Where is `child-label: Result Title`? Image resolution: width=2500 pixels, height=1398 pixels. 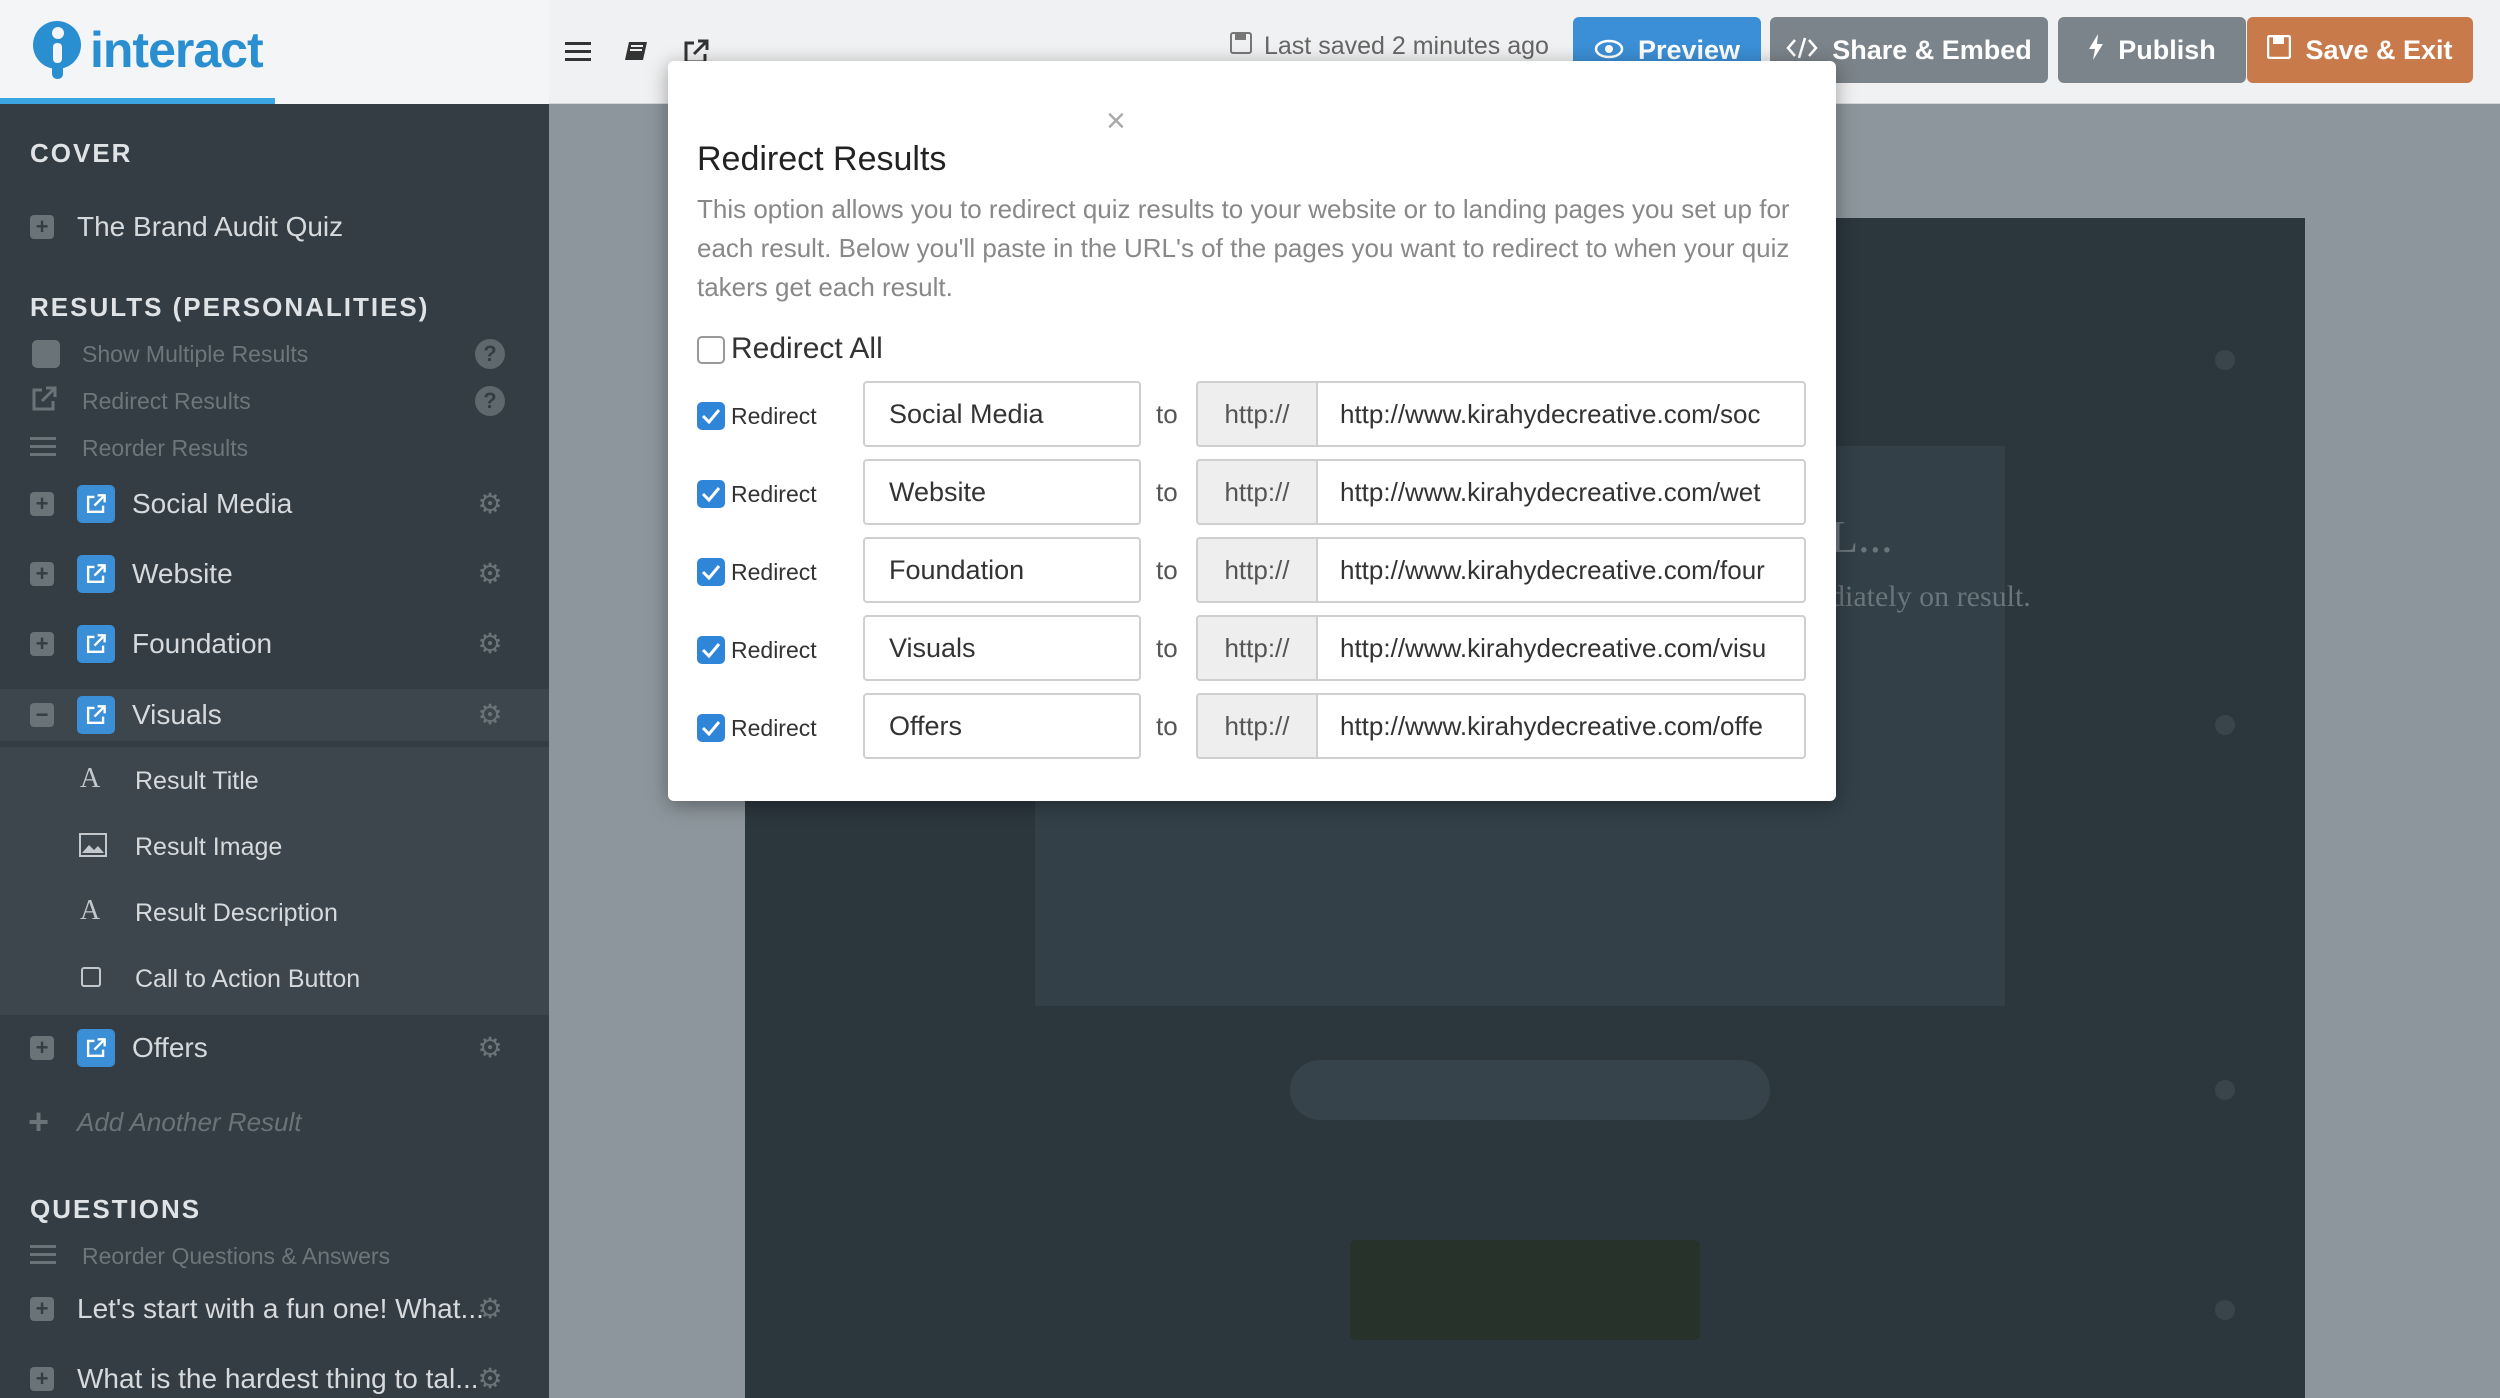 child-label: Result Title is located at coordinates (197, 781).